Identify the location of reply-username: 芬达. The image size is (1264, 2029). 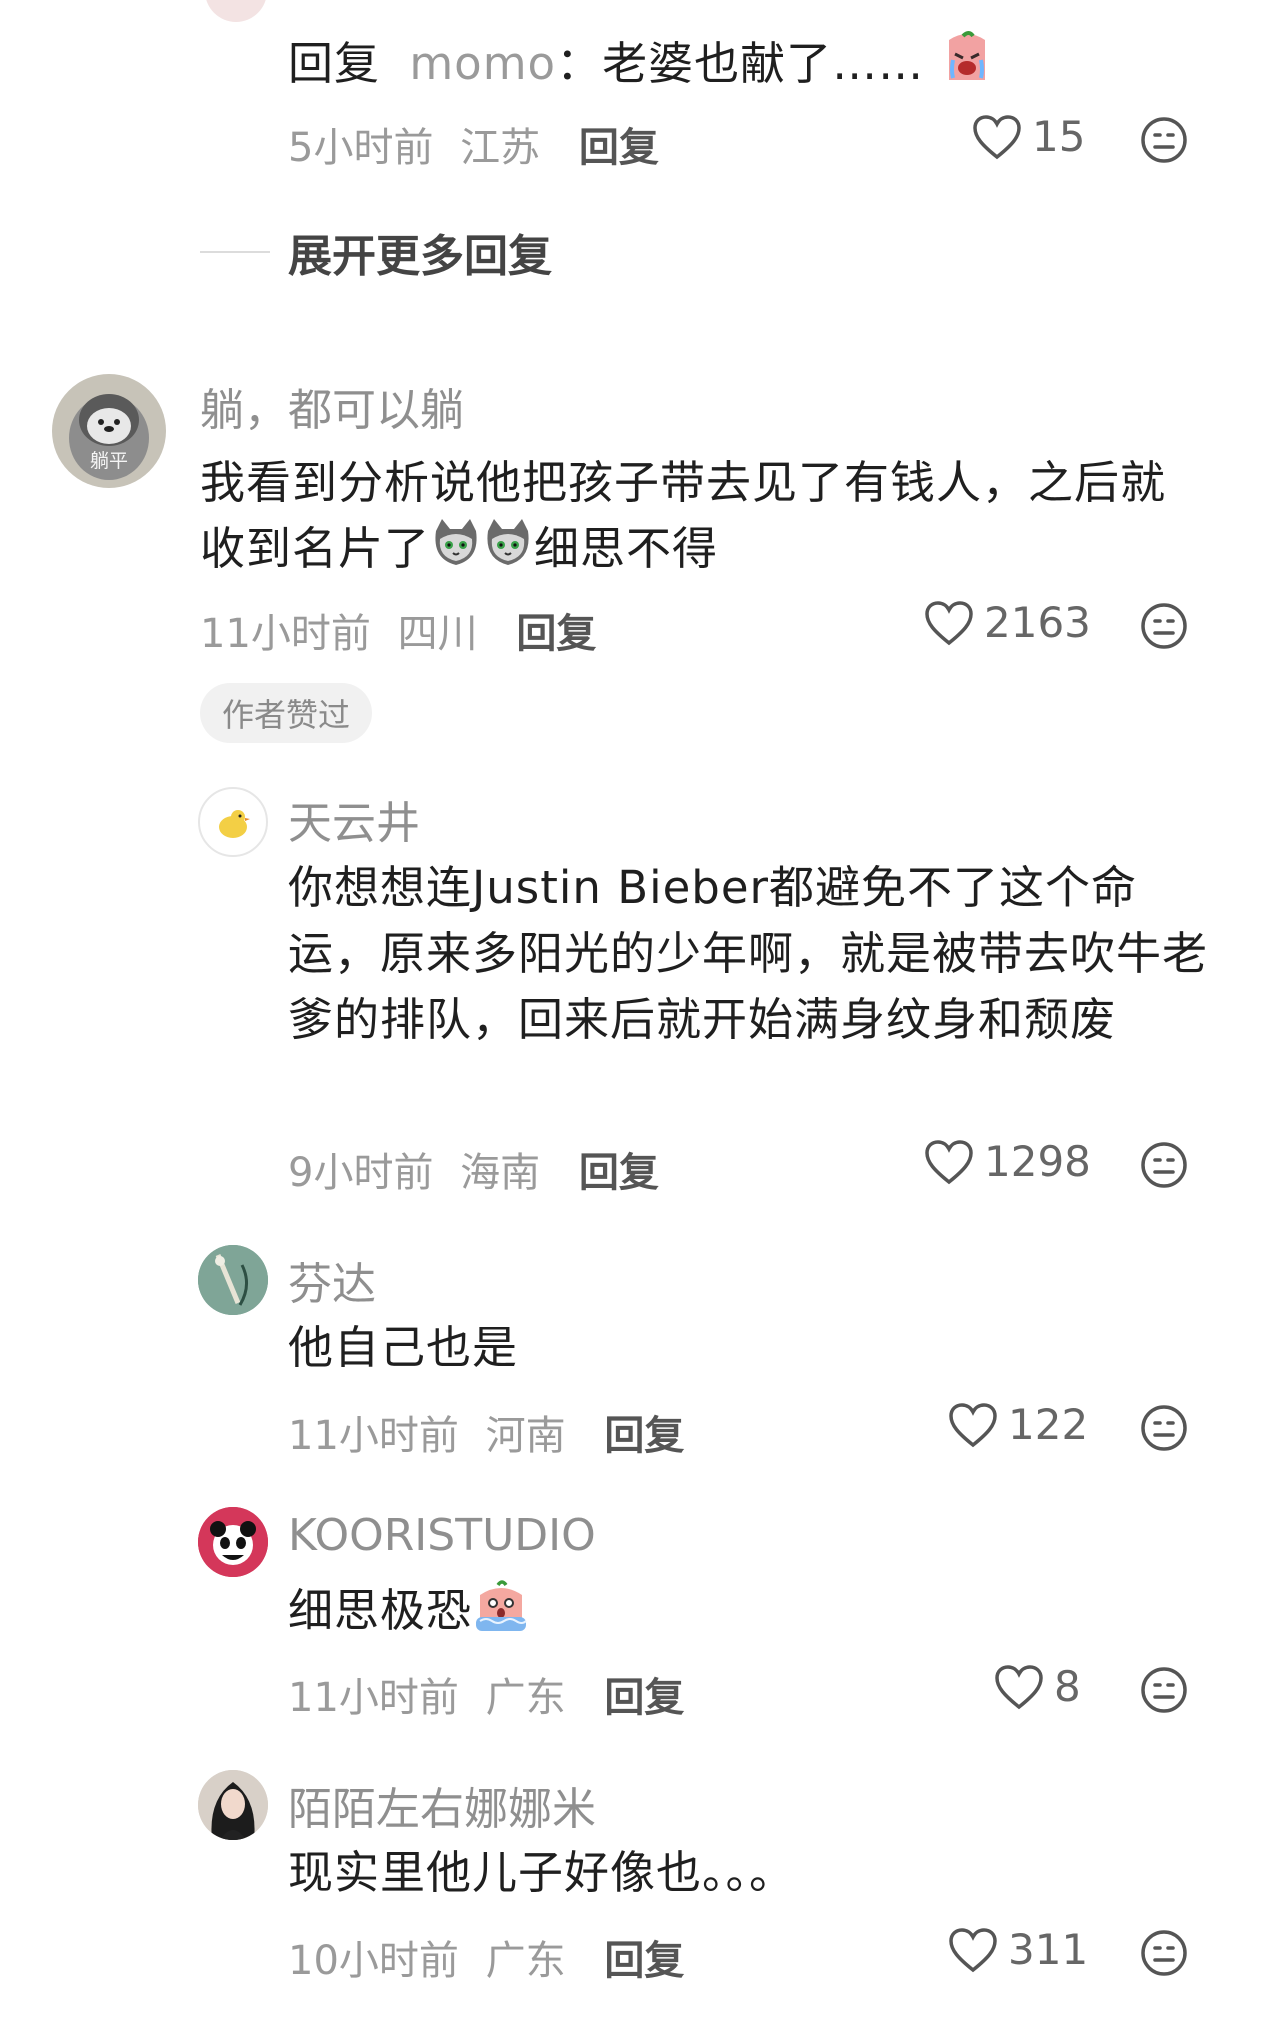
(332, 1280).